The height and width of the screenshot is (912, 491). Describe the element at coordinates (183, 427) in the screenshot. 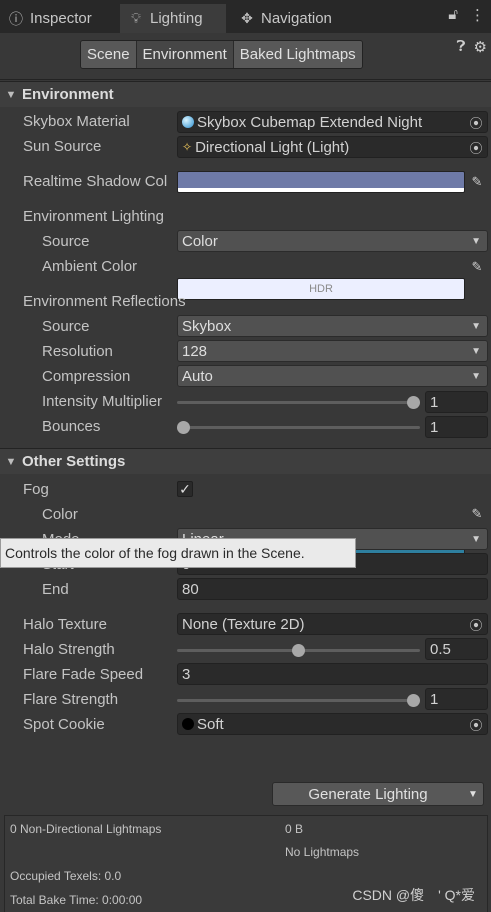

I see `bounces-slider-thumb` at that location.